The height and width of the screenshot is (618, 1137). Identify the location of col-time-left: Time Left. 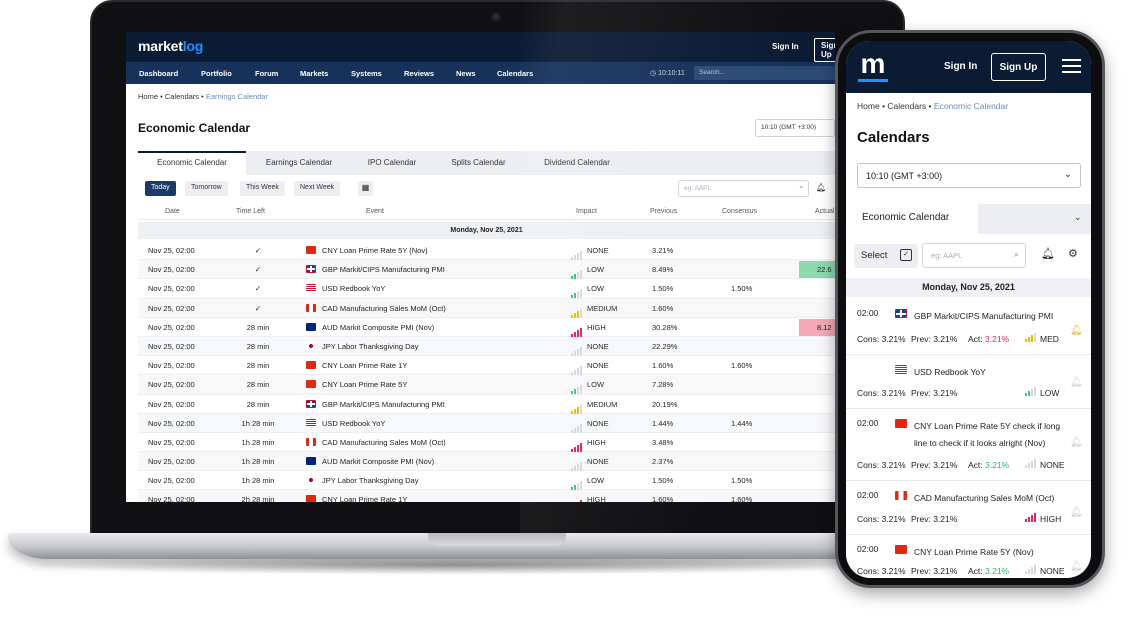
(250, 211).